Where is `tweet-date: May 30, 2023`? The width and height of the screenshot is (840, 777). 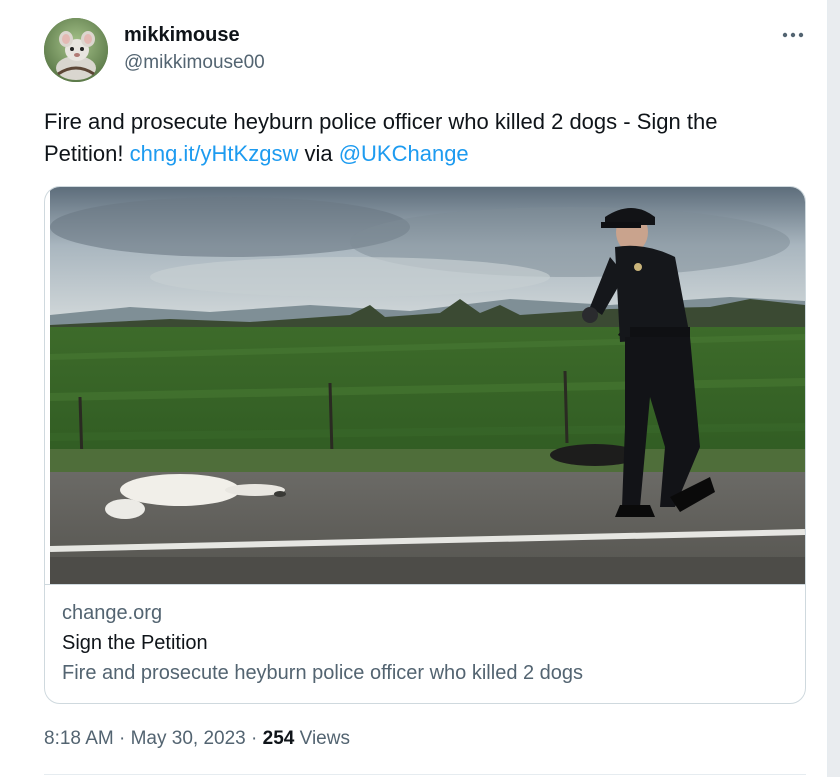
tweet-date: May 30, 2023 is located at coordinates (188, 738).